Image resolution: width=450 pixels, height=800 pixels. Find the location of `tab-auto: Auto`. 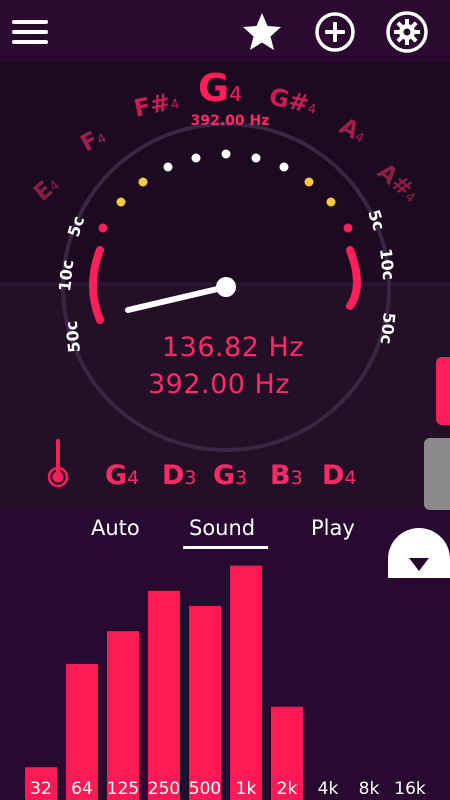

tab-auto: Auto is located at coordinates (115, 528).